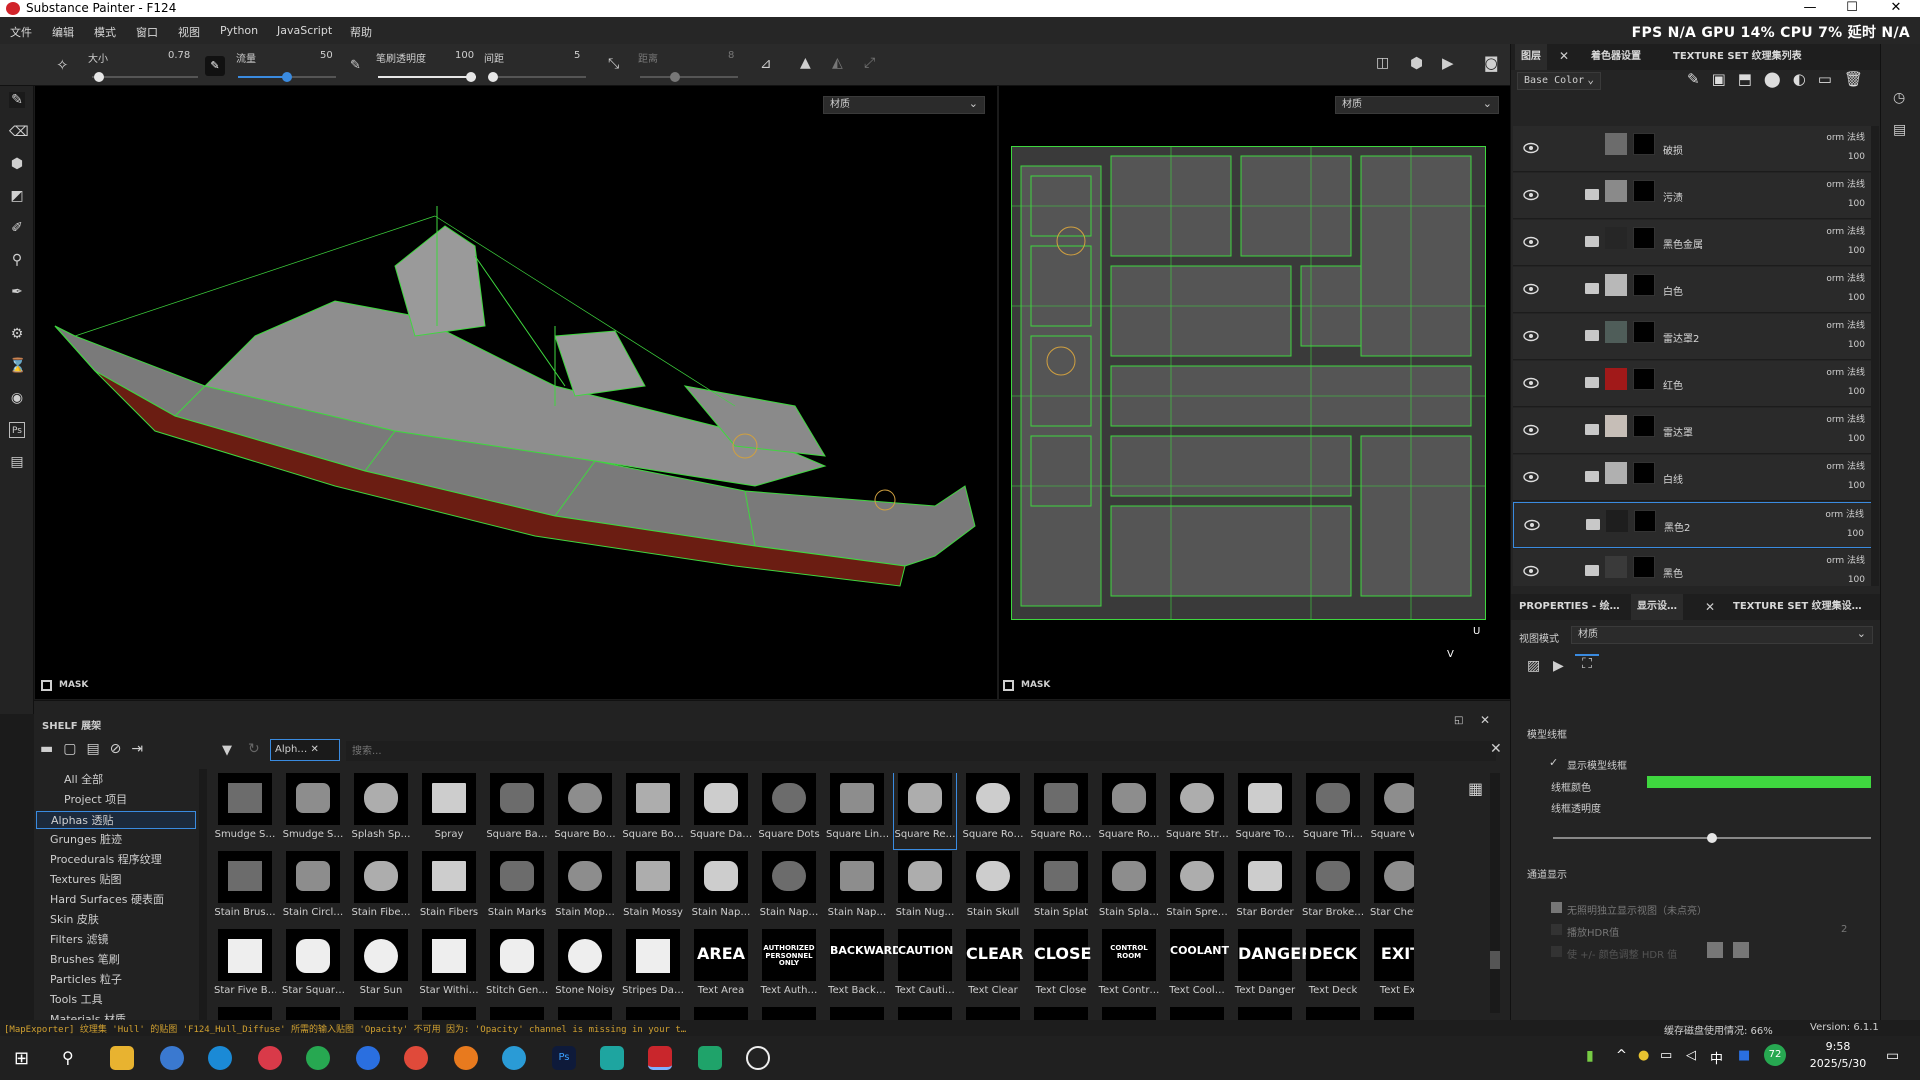 This screenshot has height=1080, width=1920. Describe the element at coordinates (869, 63) in the screenshot. I see `transform-icon: ⤢` at that location.